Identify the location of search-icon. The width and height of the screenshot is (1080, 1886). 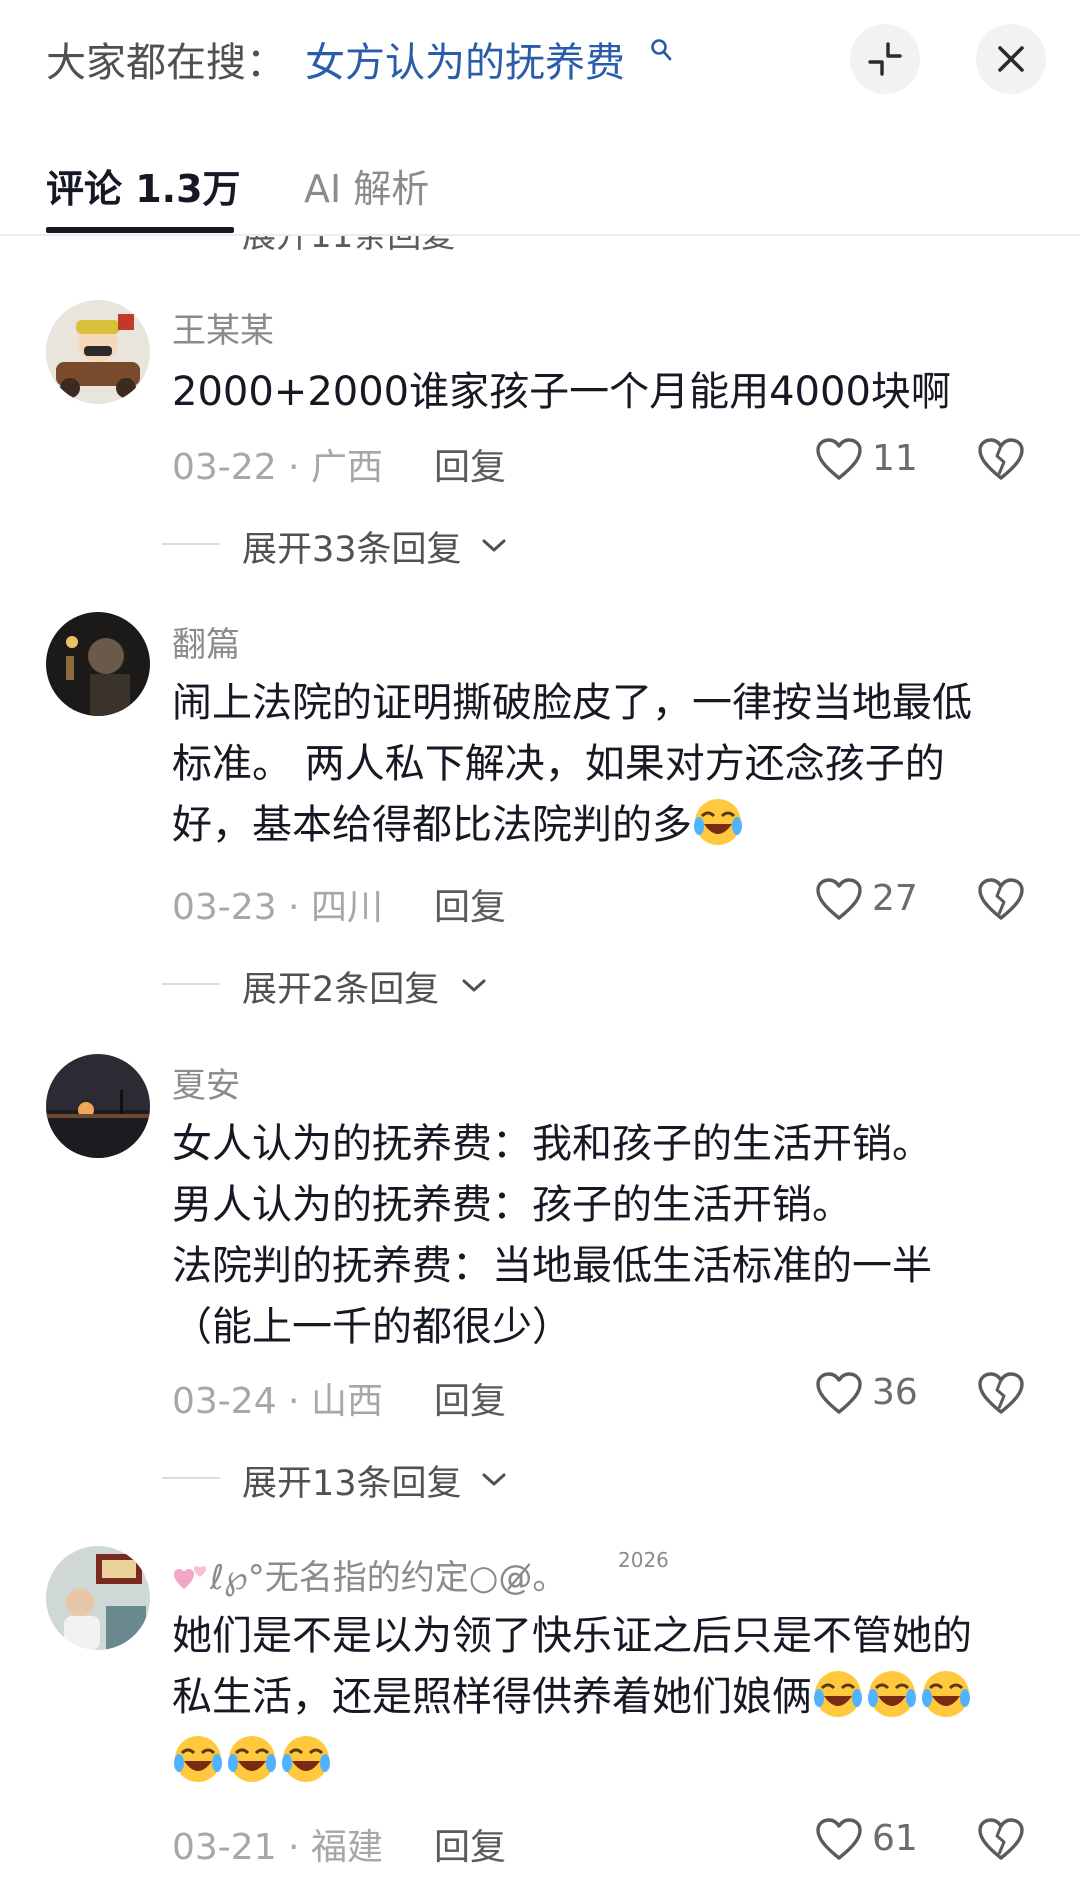
(661, 50).